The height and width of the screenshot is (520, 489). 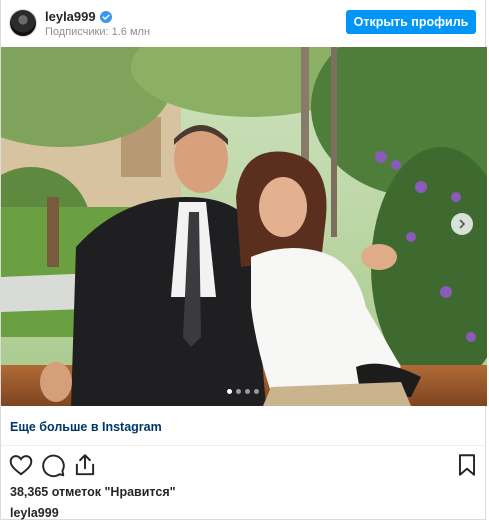 I want to click on likes-count: 38,365 отметок "Нравится", so click(x=93, y=492).